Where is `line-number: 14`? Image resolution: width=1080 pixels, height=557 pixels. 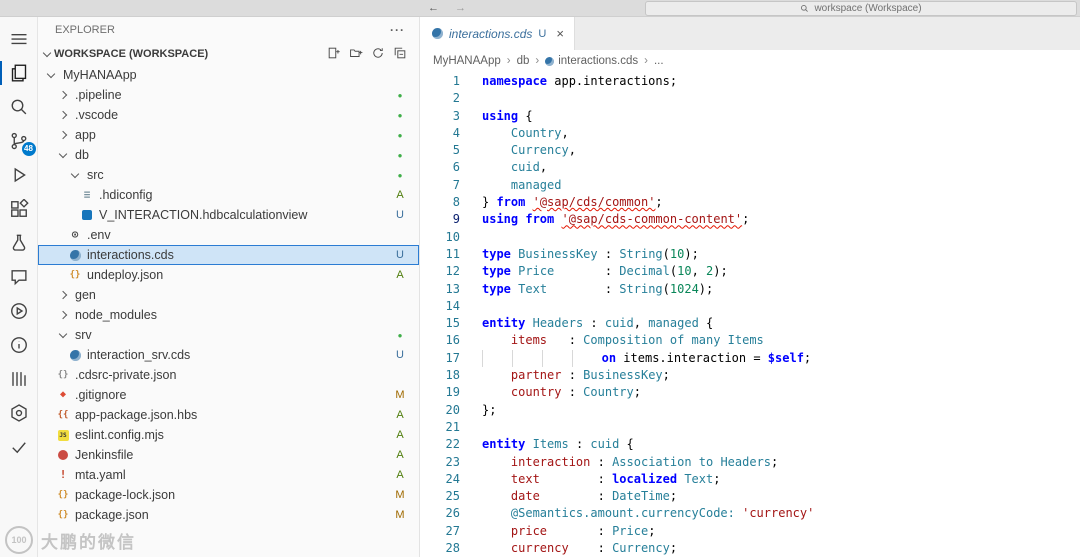 line-number: 14 is located at coordinates (452, 305).